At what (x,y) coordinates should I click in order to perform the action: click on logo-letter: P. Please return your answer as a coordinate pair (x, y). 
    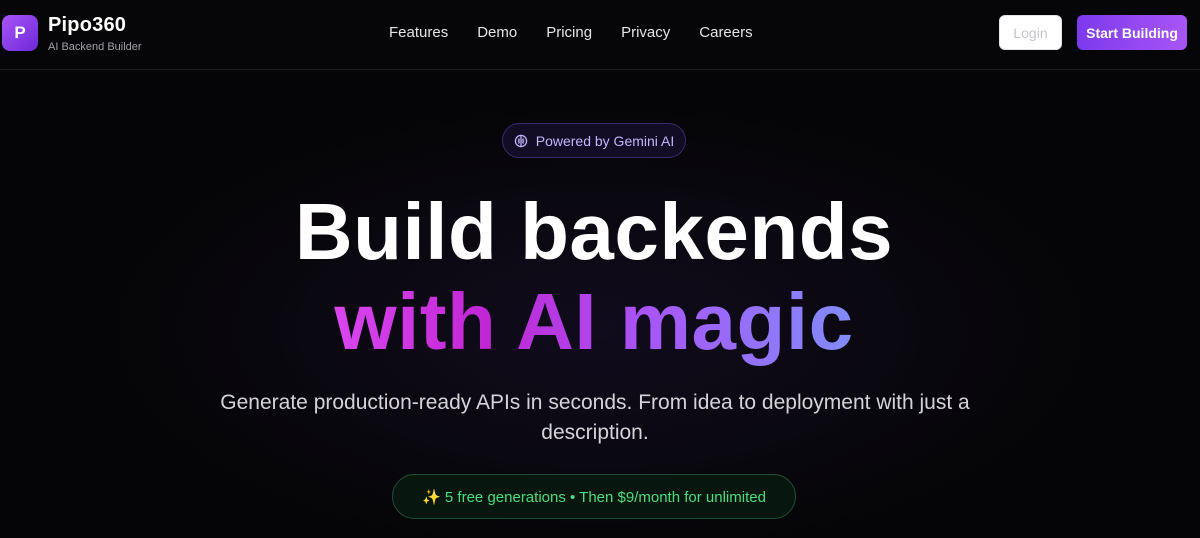
    Looking at the image, I should click on (20, 32).